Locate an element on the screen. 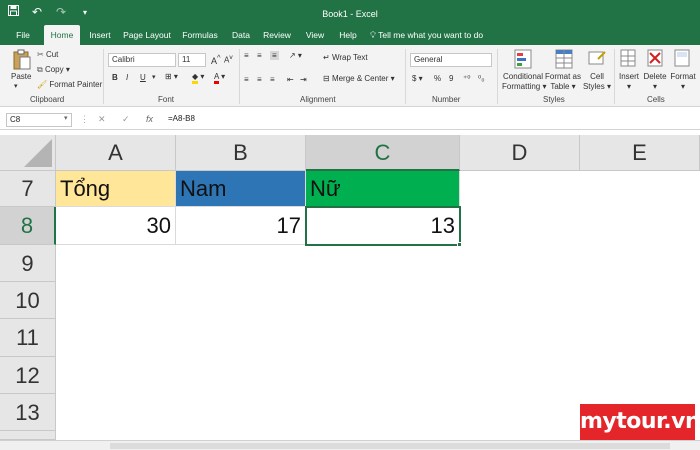 The image size is (700, 450). delete-cells-button: Delete ▾ is located at coordinates (655, 82).